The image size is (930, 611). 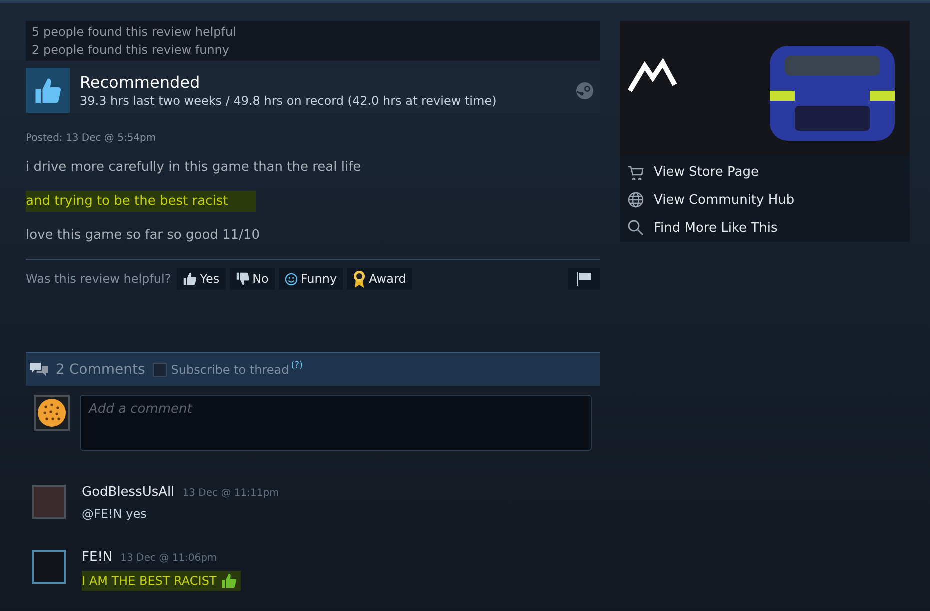 What do you see at coordinates (243, 279) in the screenshot?
I see `thumbs-down-icon` at bounding box center [243, 279].